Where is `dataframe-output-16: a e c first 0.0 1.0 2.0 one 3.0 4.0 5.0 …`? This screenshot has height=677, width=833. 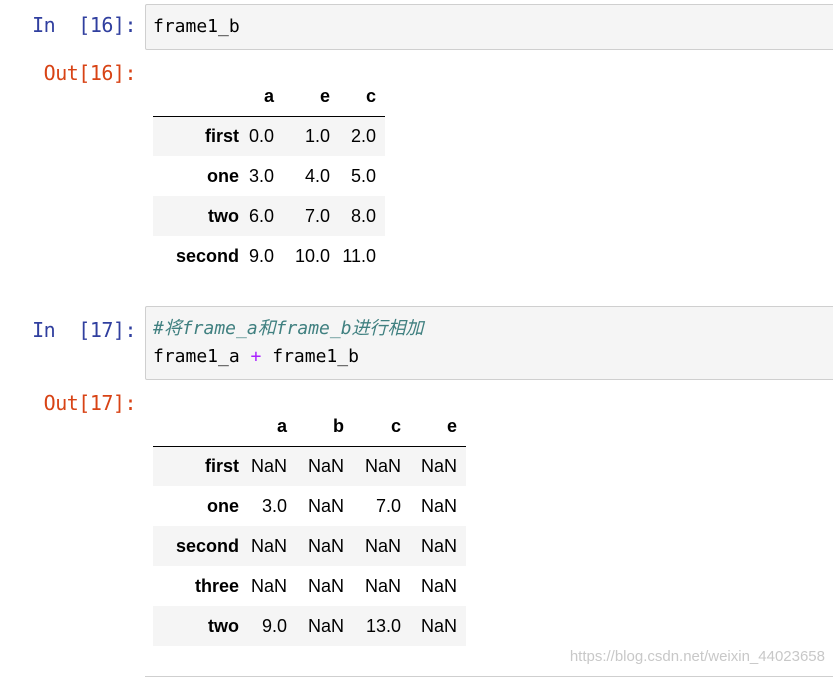
dataframe-output-16: a e c first 0.0 1.0 2.0 one 3.0 4.0 5.0 … is located at coordinates (269, 177).